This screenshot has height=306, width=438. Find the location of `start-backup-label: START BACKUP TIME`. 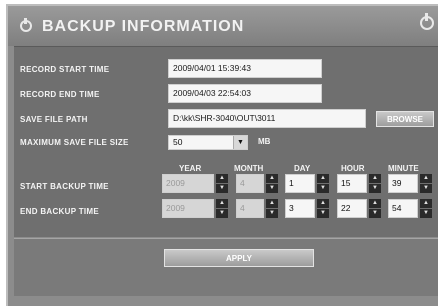

start-backup-label: START BACKUP TIME is located at coordinates (64, 186).